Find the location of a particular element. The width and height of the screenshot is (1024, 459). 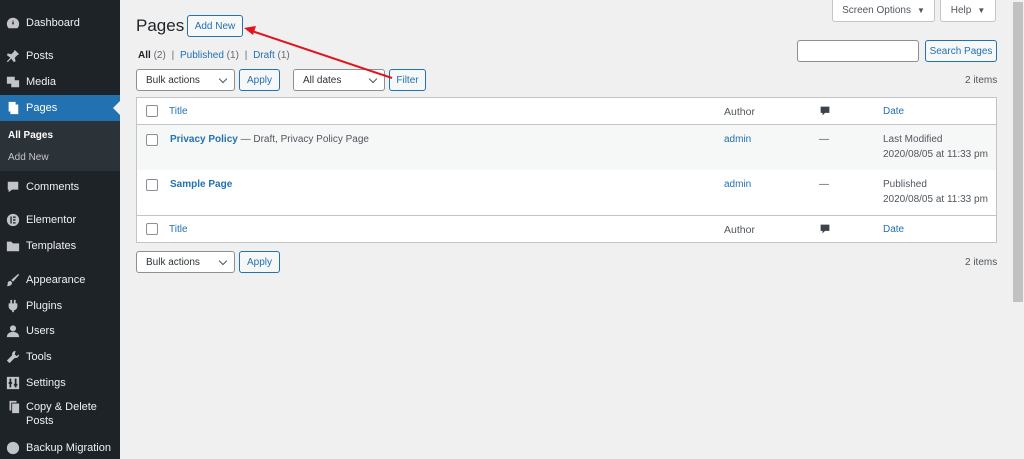

submenu-add-new: Add New is located at coordinates (28, 157).